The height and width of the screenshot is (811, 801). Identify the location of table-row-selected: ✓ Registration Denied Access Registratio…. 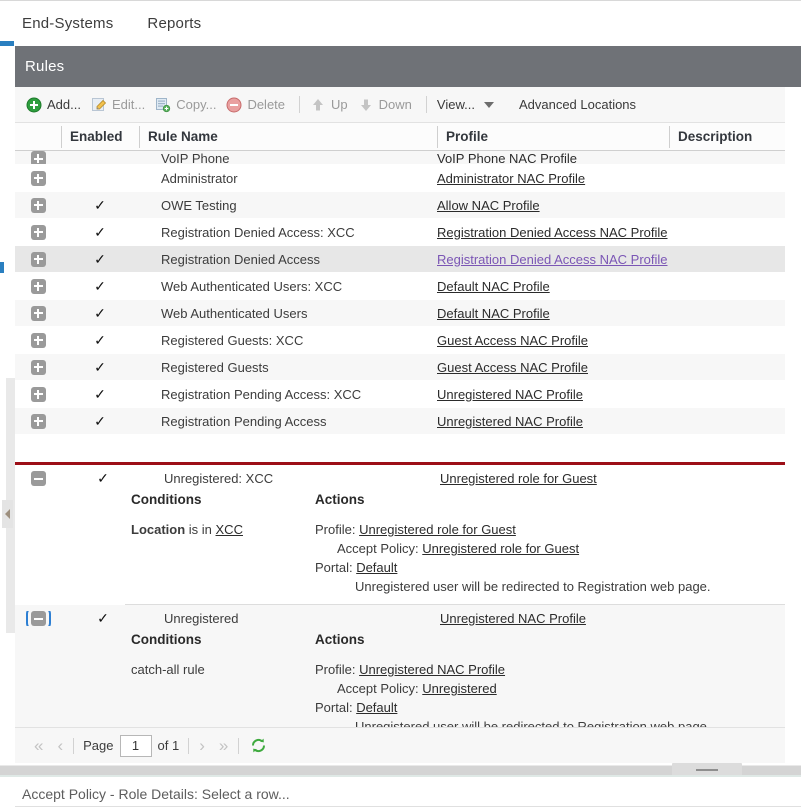
(400, 259).